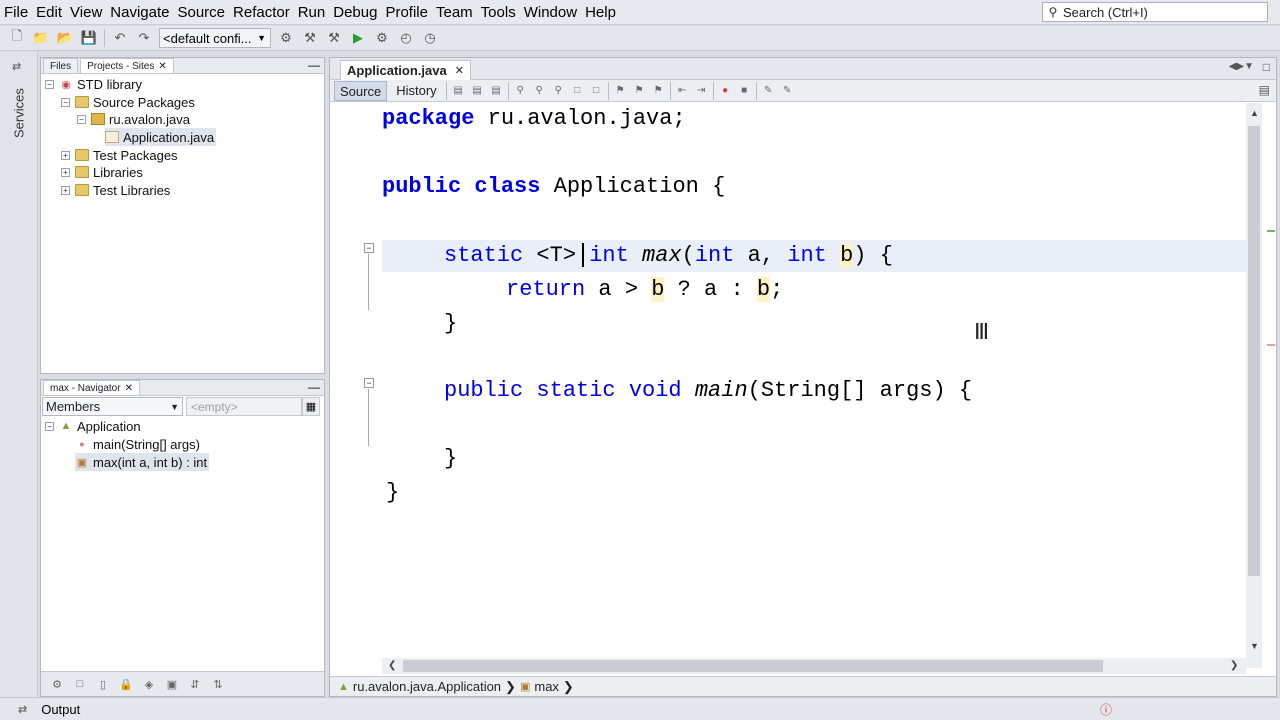 The height and width of the screenshot is (720, 1280). What do you see at coordinates (768, 90) in the screenshot?
I see `comment-icon: ✎` at bounding box center [768, 90].